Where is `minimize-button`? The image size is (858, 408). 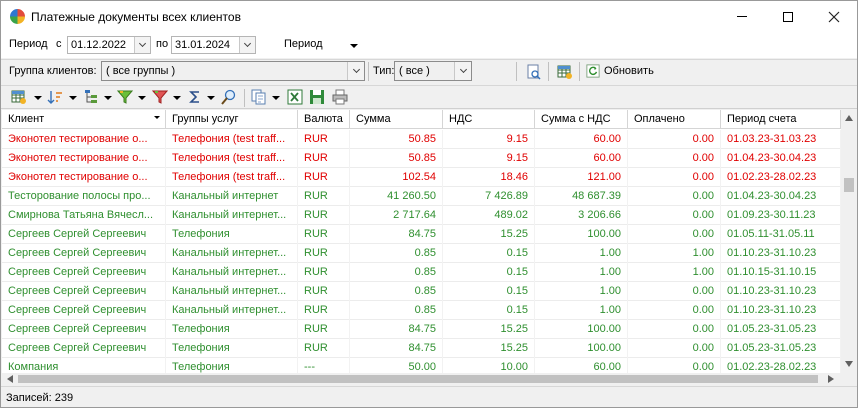
minimize-button is located at coordinates (742, 16).